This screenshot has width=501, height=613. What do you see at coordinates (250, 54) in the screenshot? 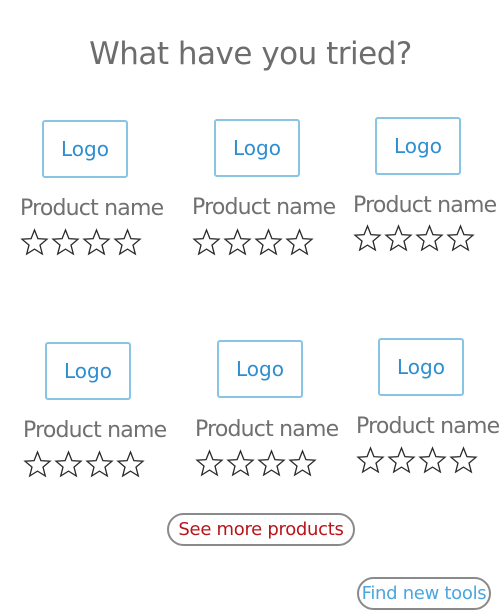
I see `page-title: What have you tried?` at bounding box center [250, 54].